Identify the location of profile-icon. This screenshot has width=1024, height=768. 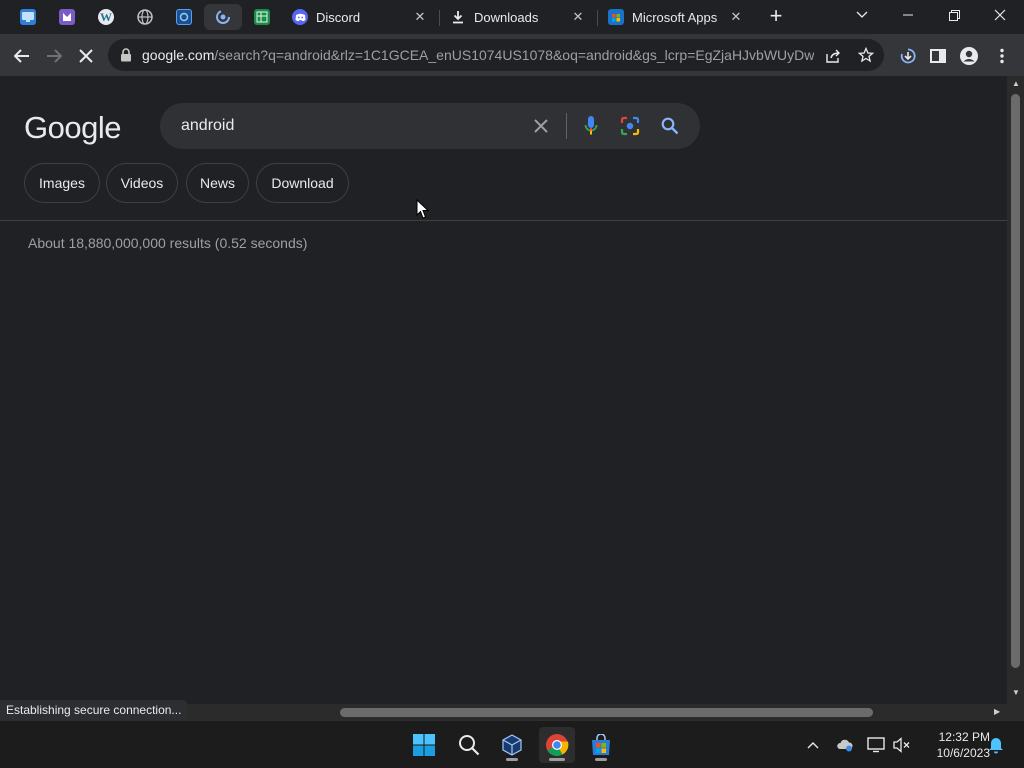
(969, 56).